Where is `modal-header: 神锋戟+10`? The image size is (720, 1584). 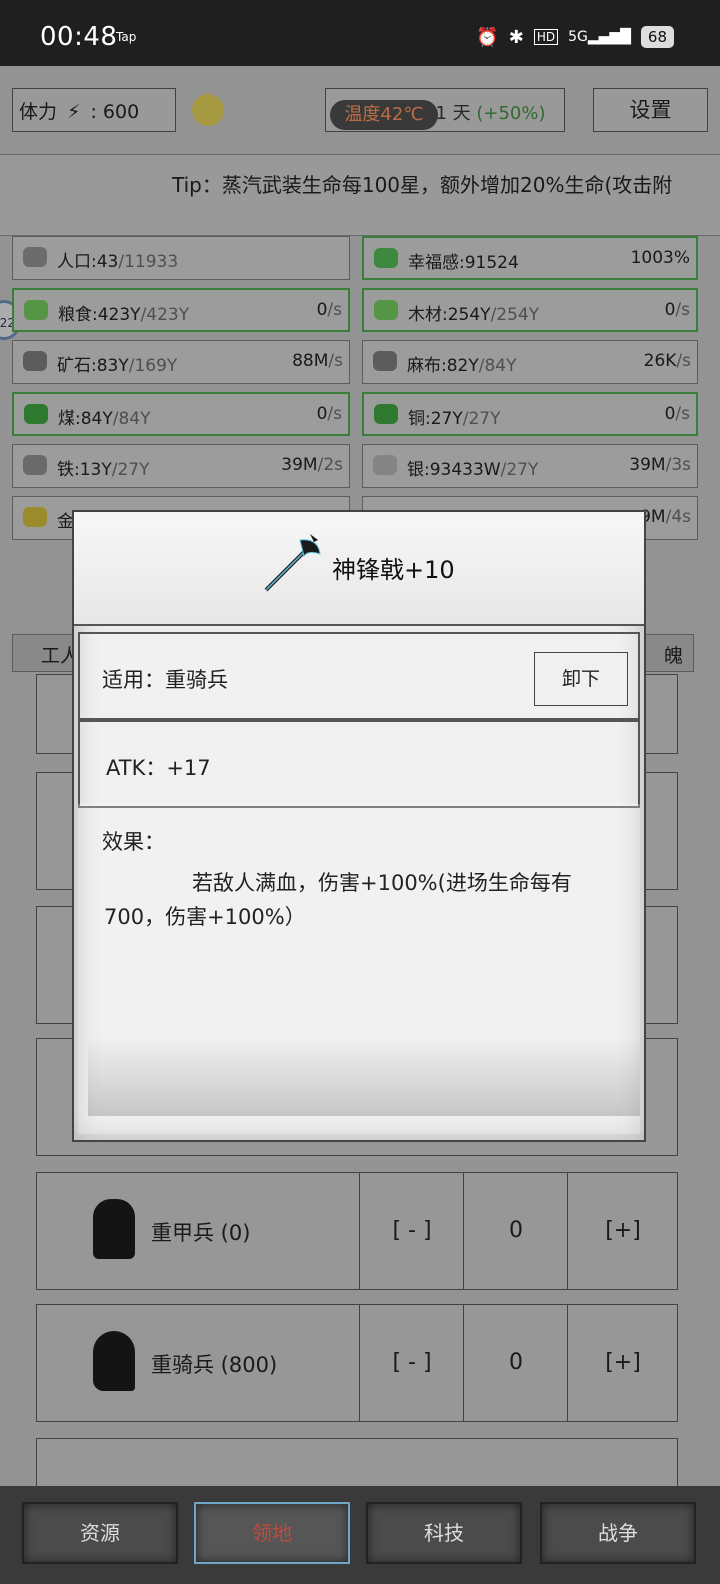
modal-header: 神锋戟+10 is located at coordinates (359, 569).